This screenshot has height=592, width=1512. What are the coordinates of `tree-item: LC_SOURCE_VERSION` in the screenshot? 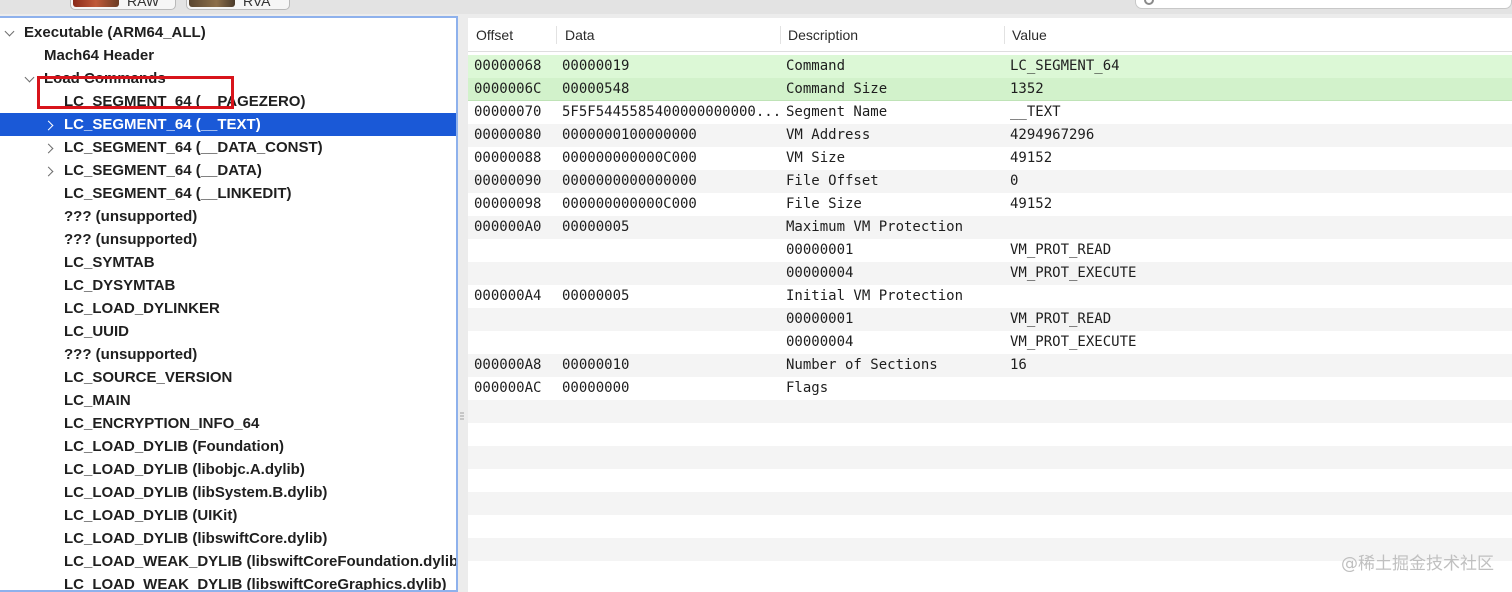 It's located at (228, 377).